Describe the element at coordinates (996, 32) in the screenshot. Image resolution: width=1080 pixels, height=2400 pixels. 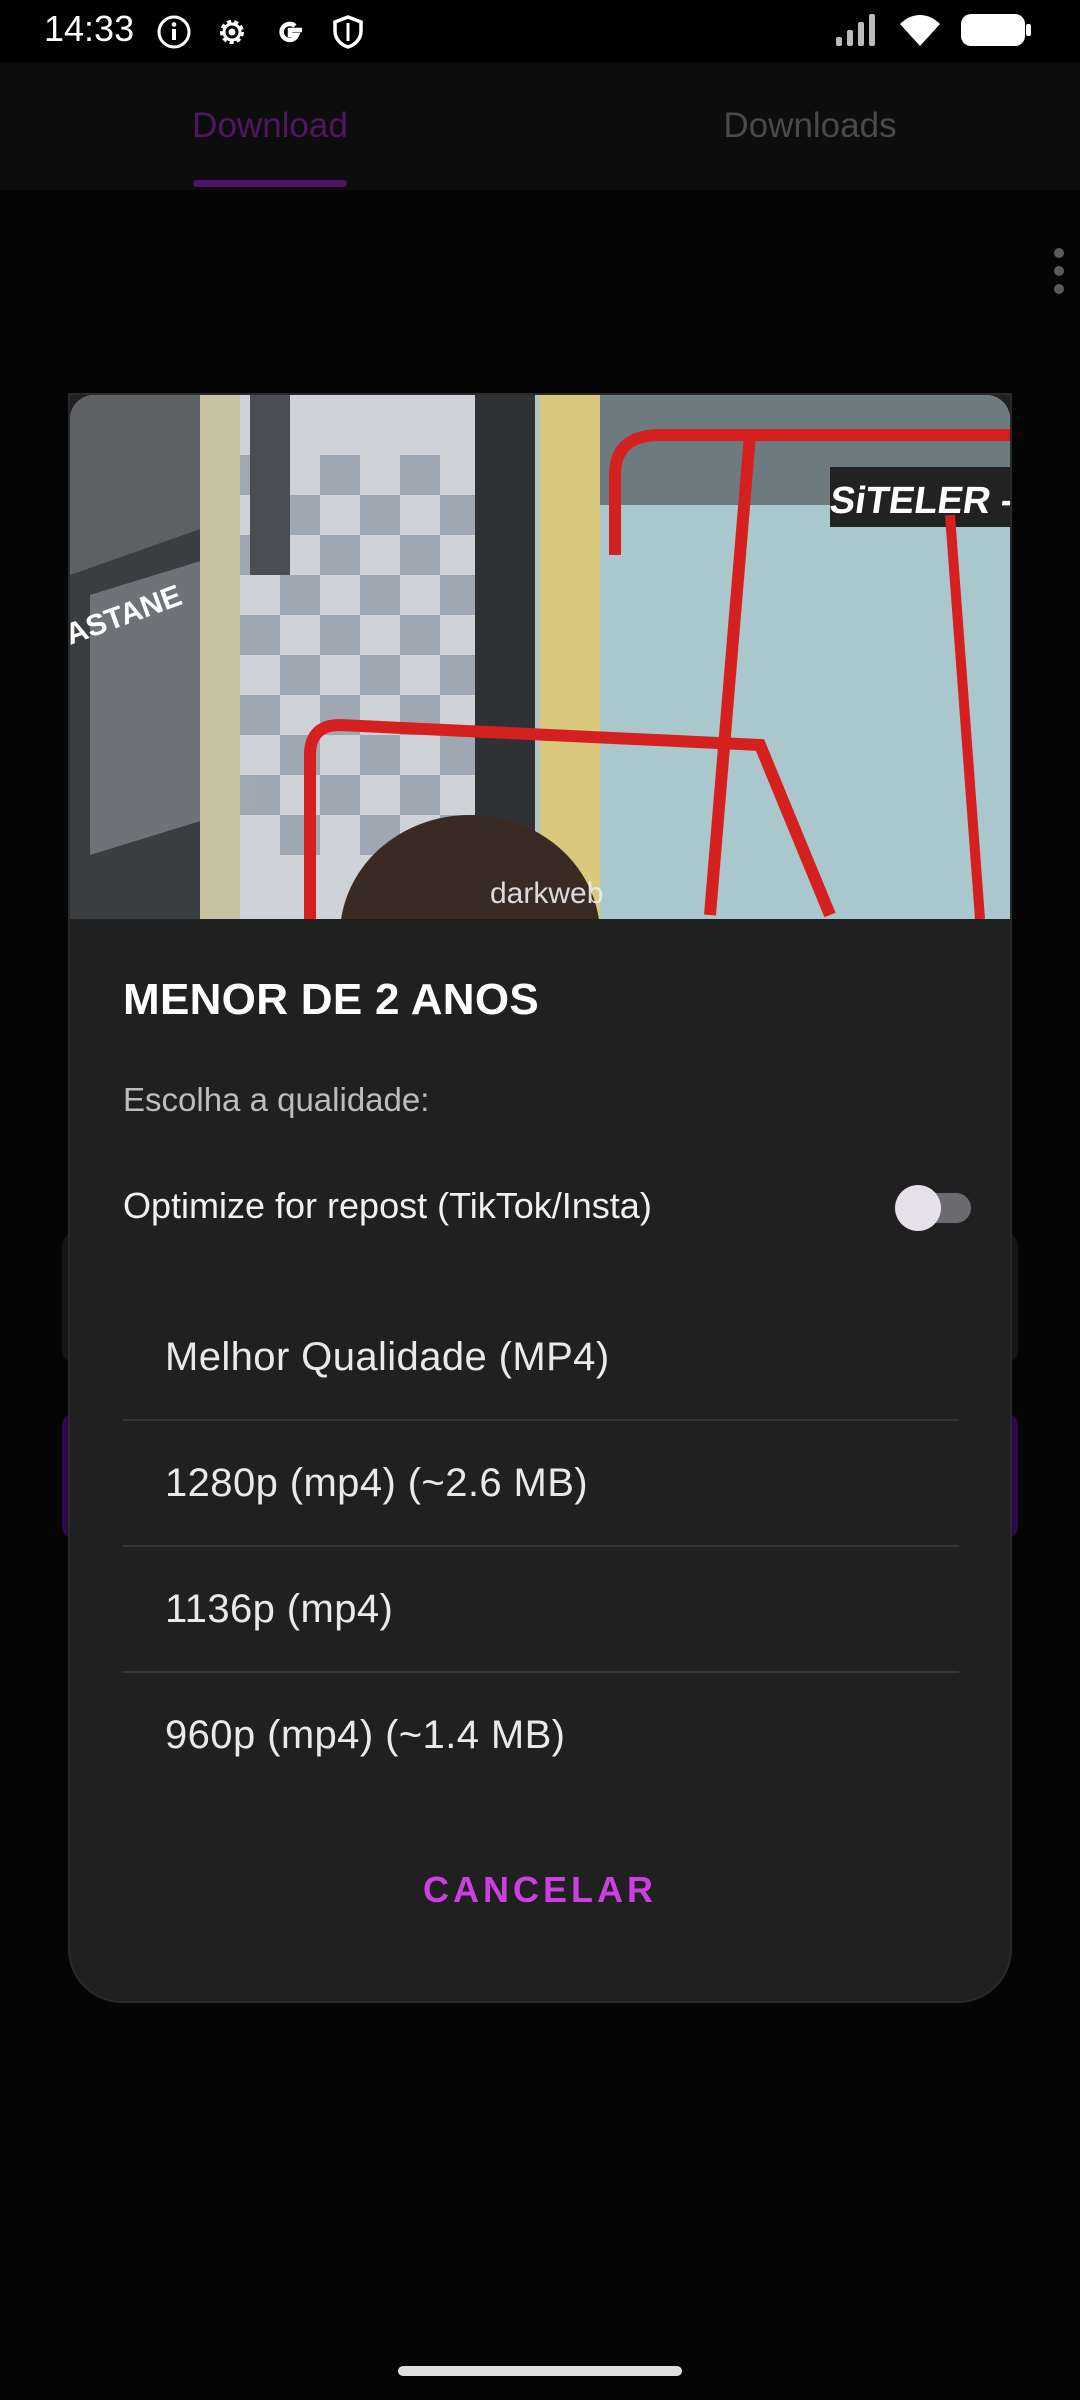
I see `battery-icon` at that location.